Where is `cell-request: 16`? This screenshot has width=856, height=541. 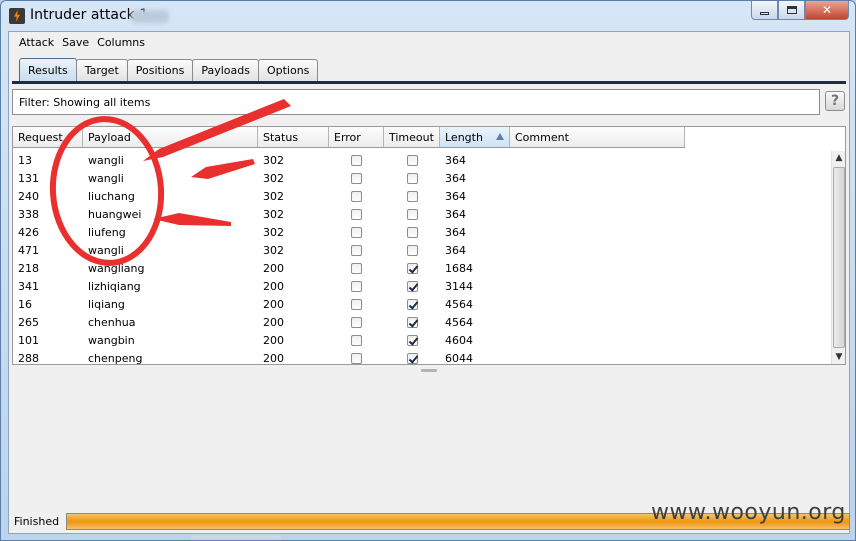
cell-request: 16 is located at coordinates (25, 304).